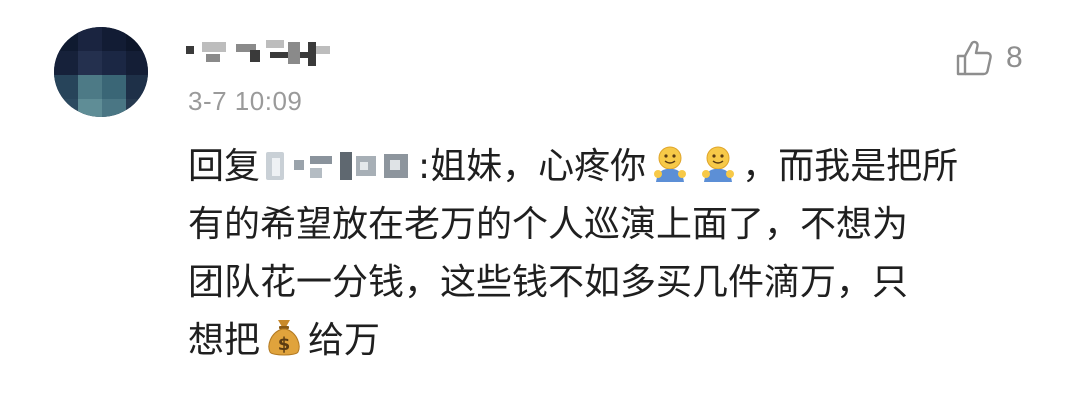 The image size is (1080, 409). I want to click on comment-line-4-text-a: 想把, so click(224, 340).